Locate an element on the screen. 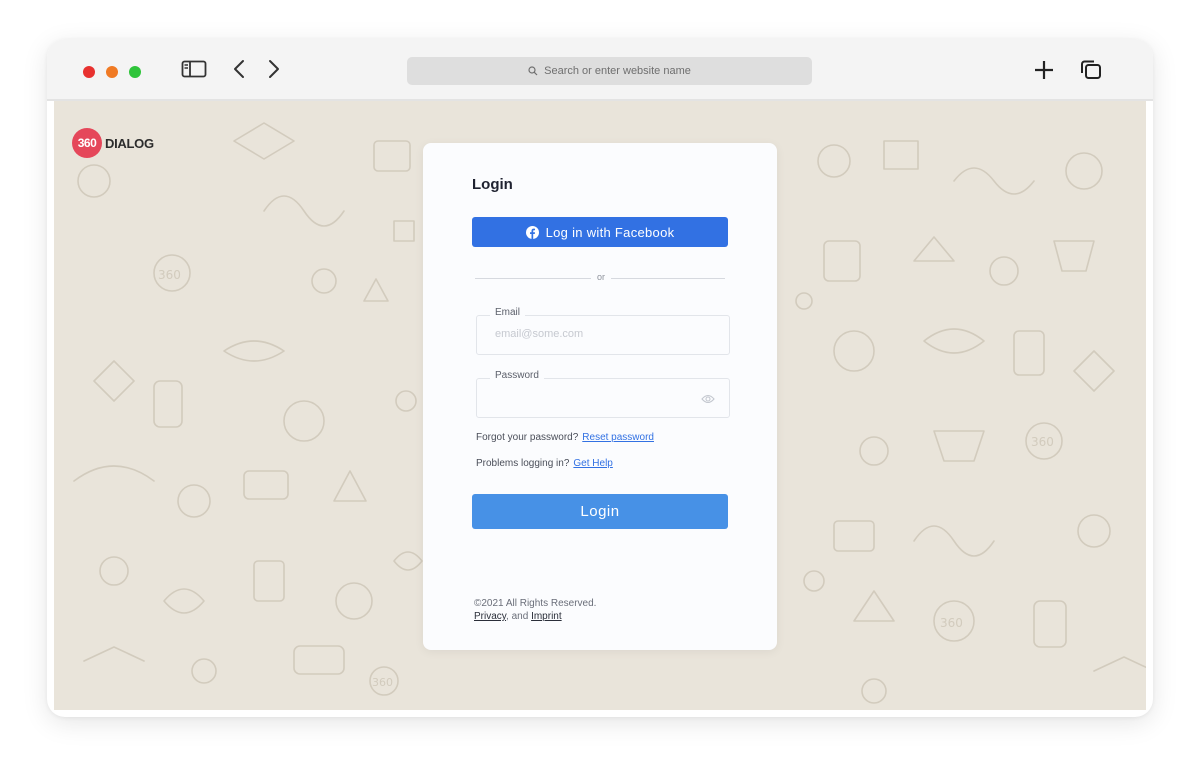 Image resolution: width=1200 pixels, height=772 pixels. maximize-window-button is located at coordinates (135, 72).